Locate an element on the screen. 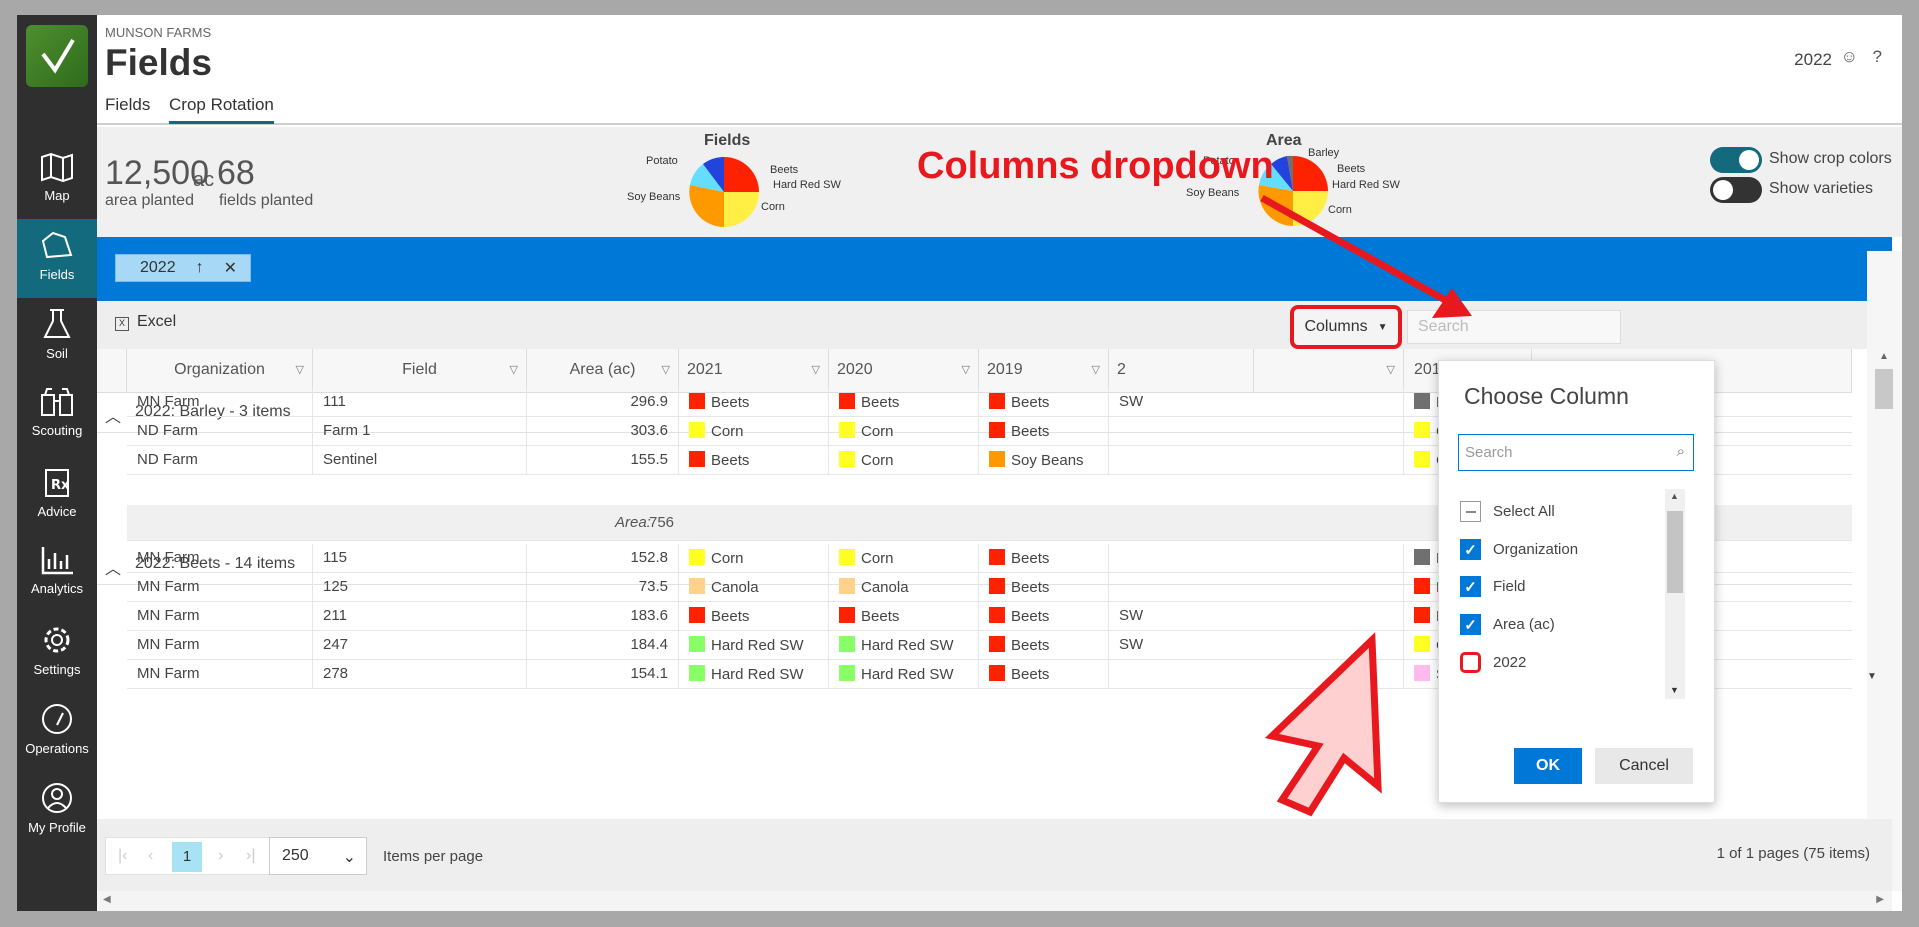 The width and height of the screenshot is (1919, 927). table-cell: 184.4 is located at coordinates (603, 645).